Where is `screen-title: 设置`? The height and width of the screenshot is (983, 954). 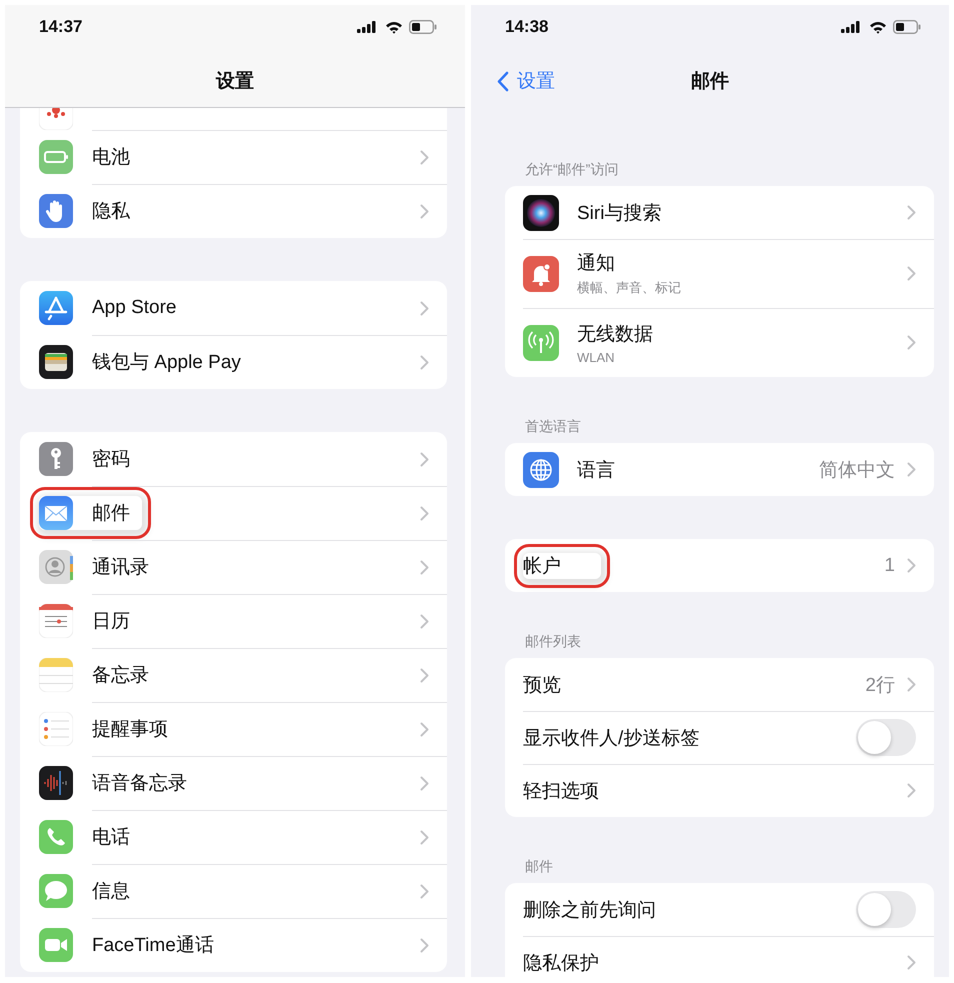 screen-title: 设置 is located at coordinates (234, 82).